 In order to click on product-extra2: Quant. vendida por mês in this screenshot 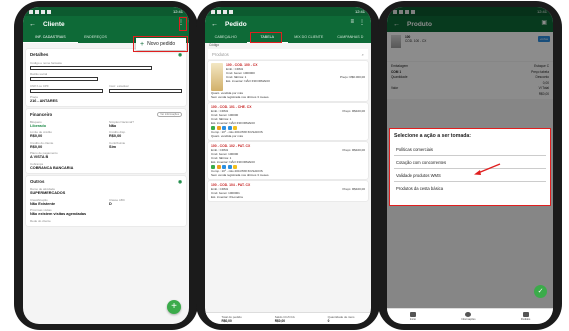, I will do `click(227, 136)`.